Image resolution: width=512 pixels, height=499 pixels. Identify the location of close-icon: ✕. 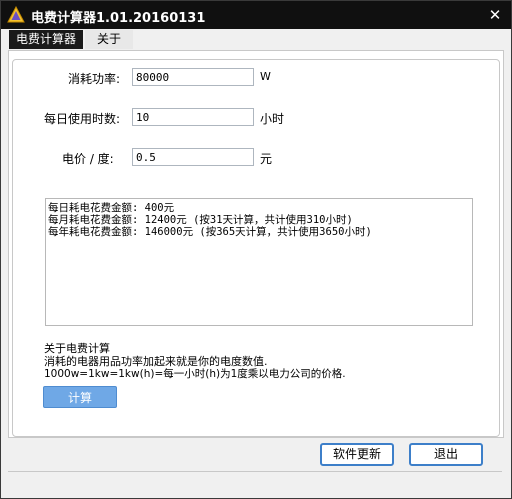
(495, 15).